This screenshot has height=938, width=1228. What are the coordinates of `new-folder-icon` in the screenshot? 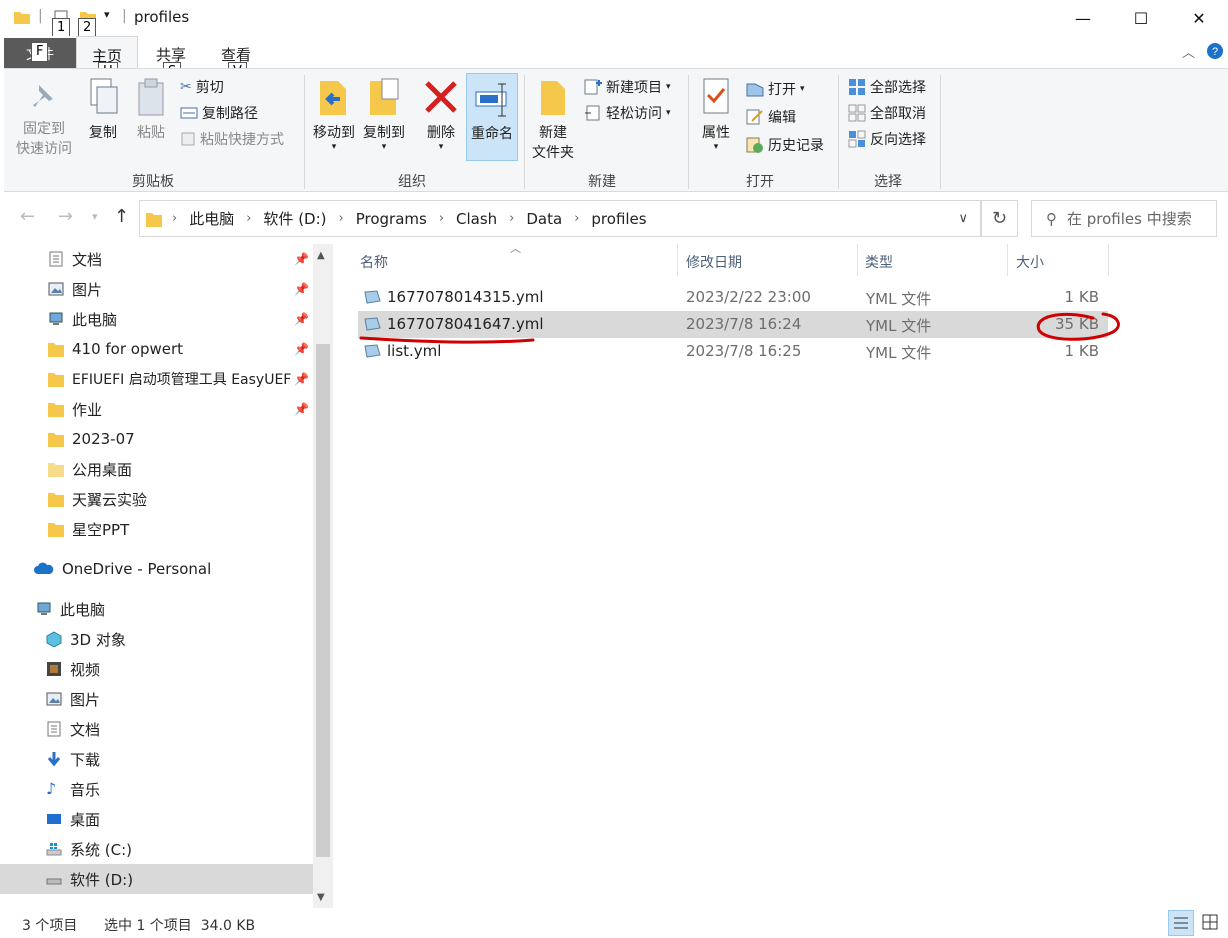 It's located at (553, 98).